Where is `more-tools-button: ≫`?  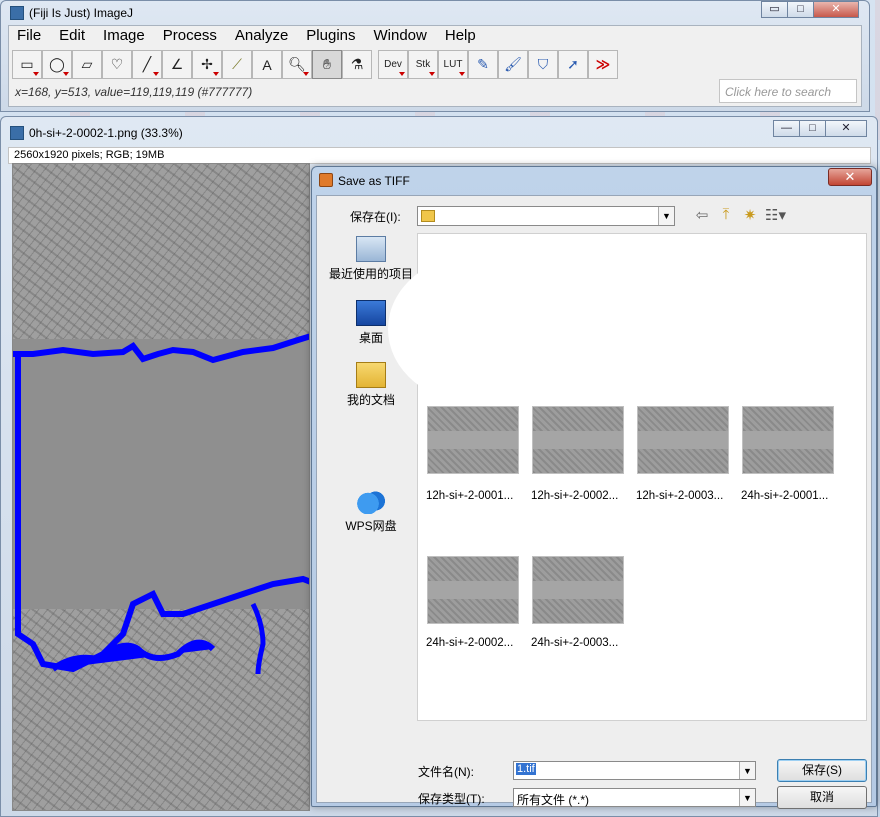 more-tools-button: ≫ is located at coordinates (603, 64).